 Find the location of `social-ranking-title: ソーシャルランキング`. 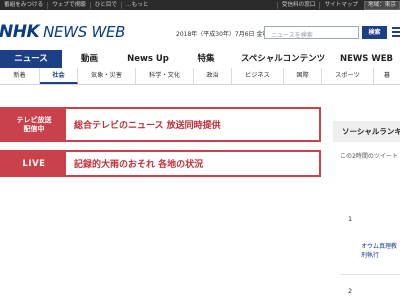

social-ranking-title: ソーシャルランキング is located at coordinates (366, 131).